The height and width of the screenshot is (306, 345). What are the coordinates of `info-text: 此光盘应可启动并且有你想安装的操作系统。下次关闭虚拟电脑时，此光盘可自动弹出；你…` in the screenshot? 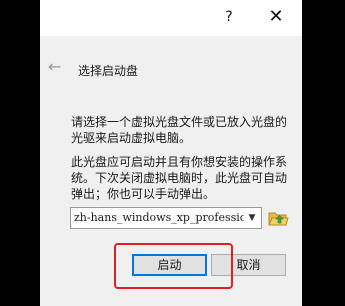 It's located at (179, 178).